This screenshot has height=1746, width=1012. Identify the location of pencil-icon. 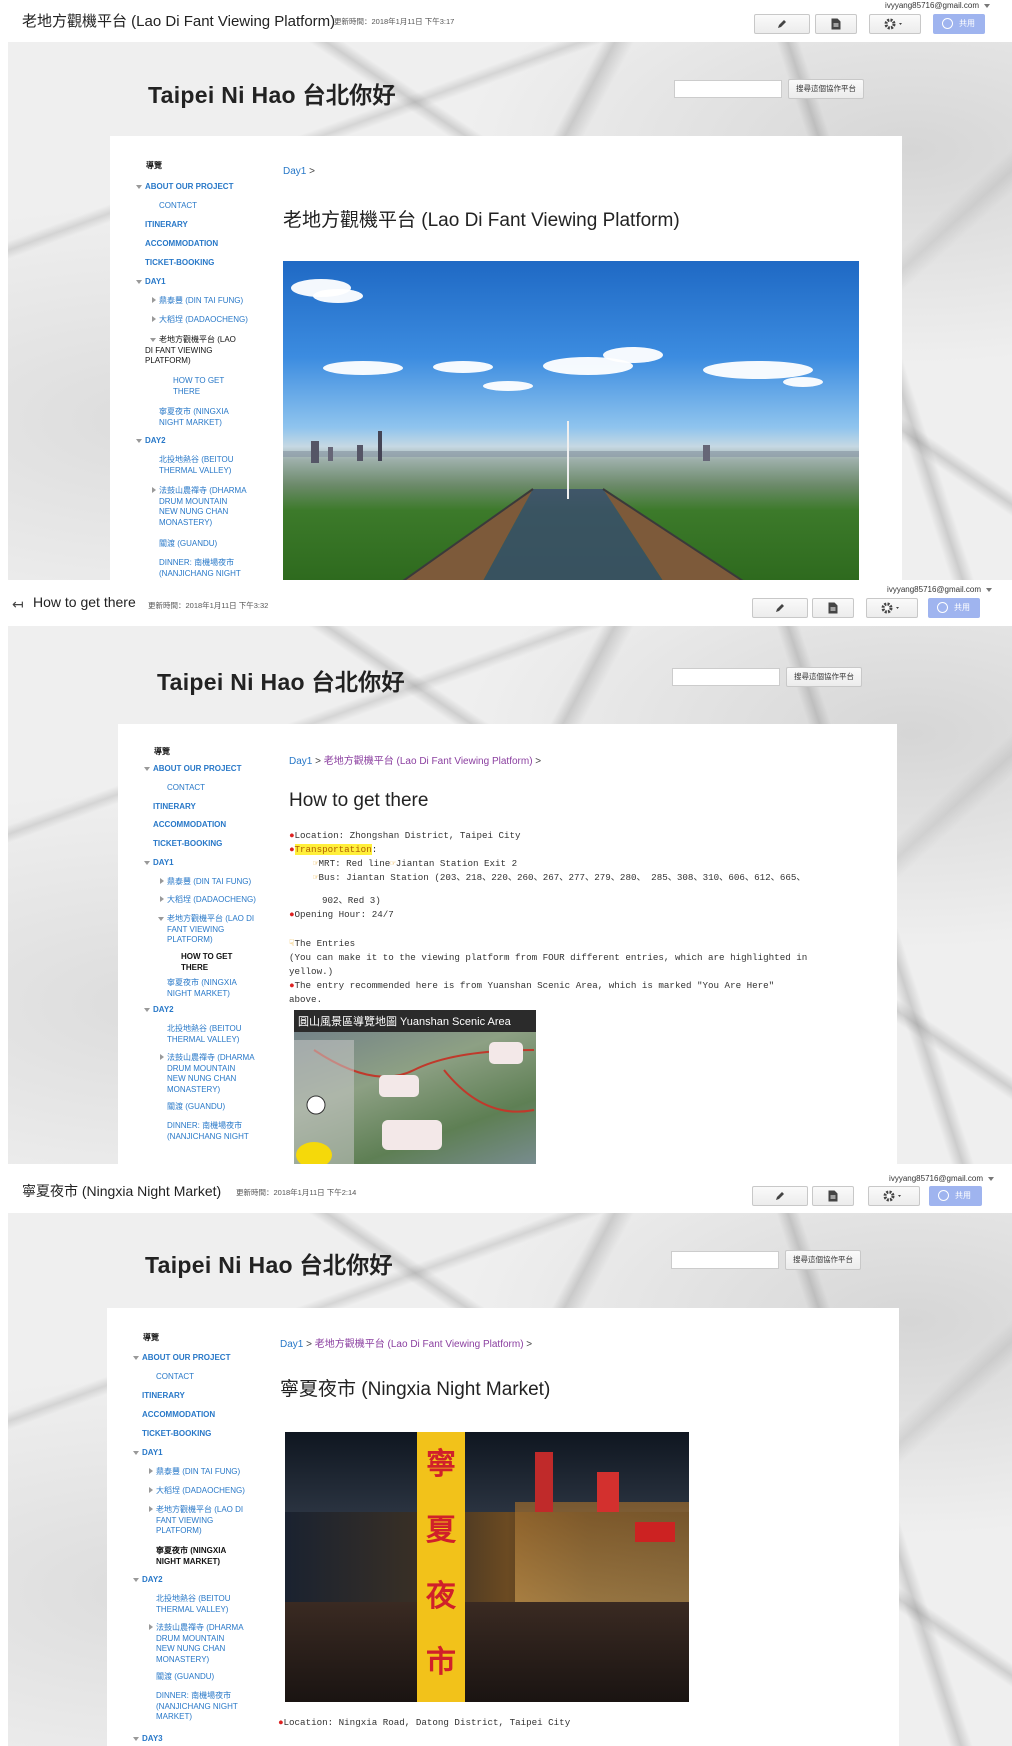
(780, 608).